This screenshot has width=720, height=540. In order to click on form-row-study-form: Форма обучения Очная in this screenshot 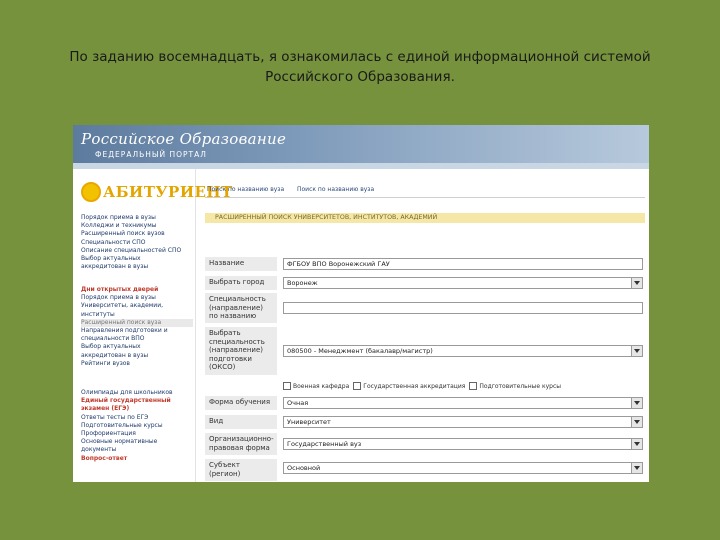, I will do `click(425, 403)`.